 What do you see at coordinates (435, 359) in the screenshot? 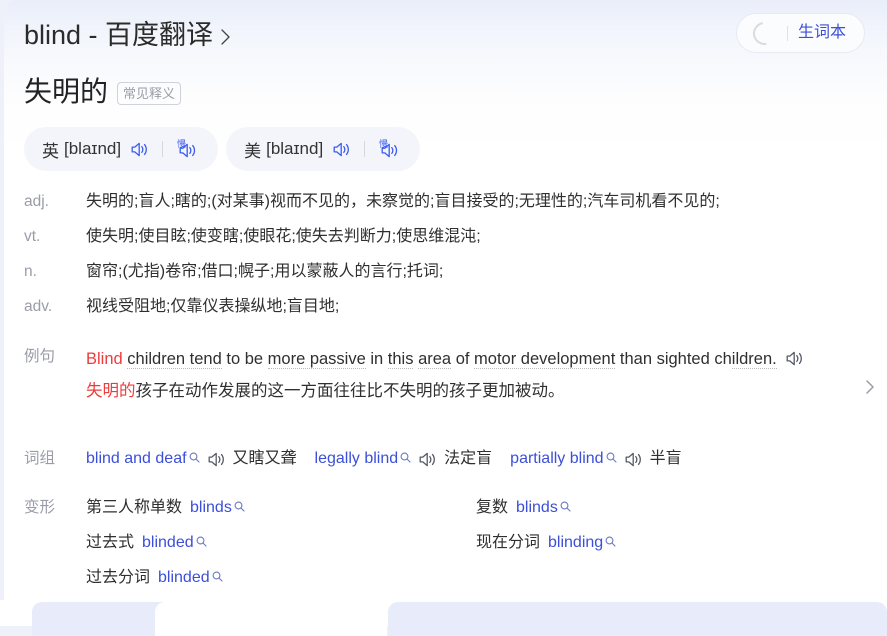
I see `example-segment: area` at bounding box center [435, 359].